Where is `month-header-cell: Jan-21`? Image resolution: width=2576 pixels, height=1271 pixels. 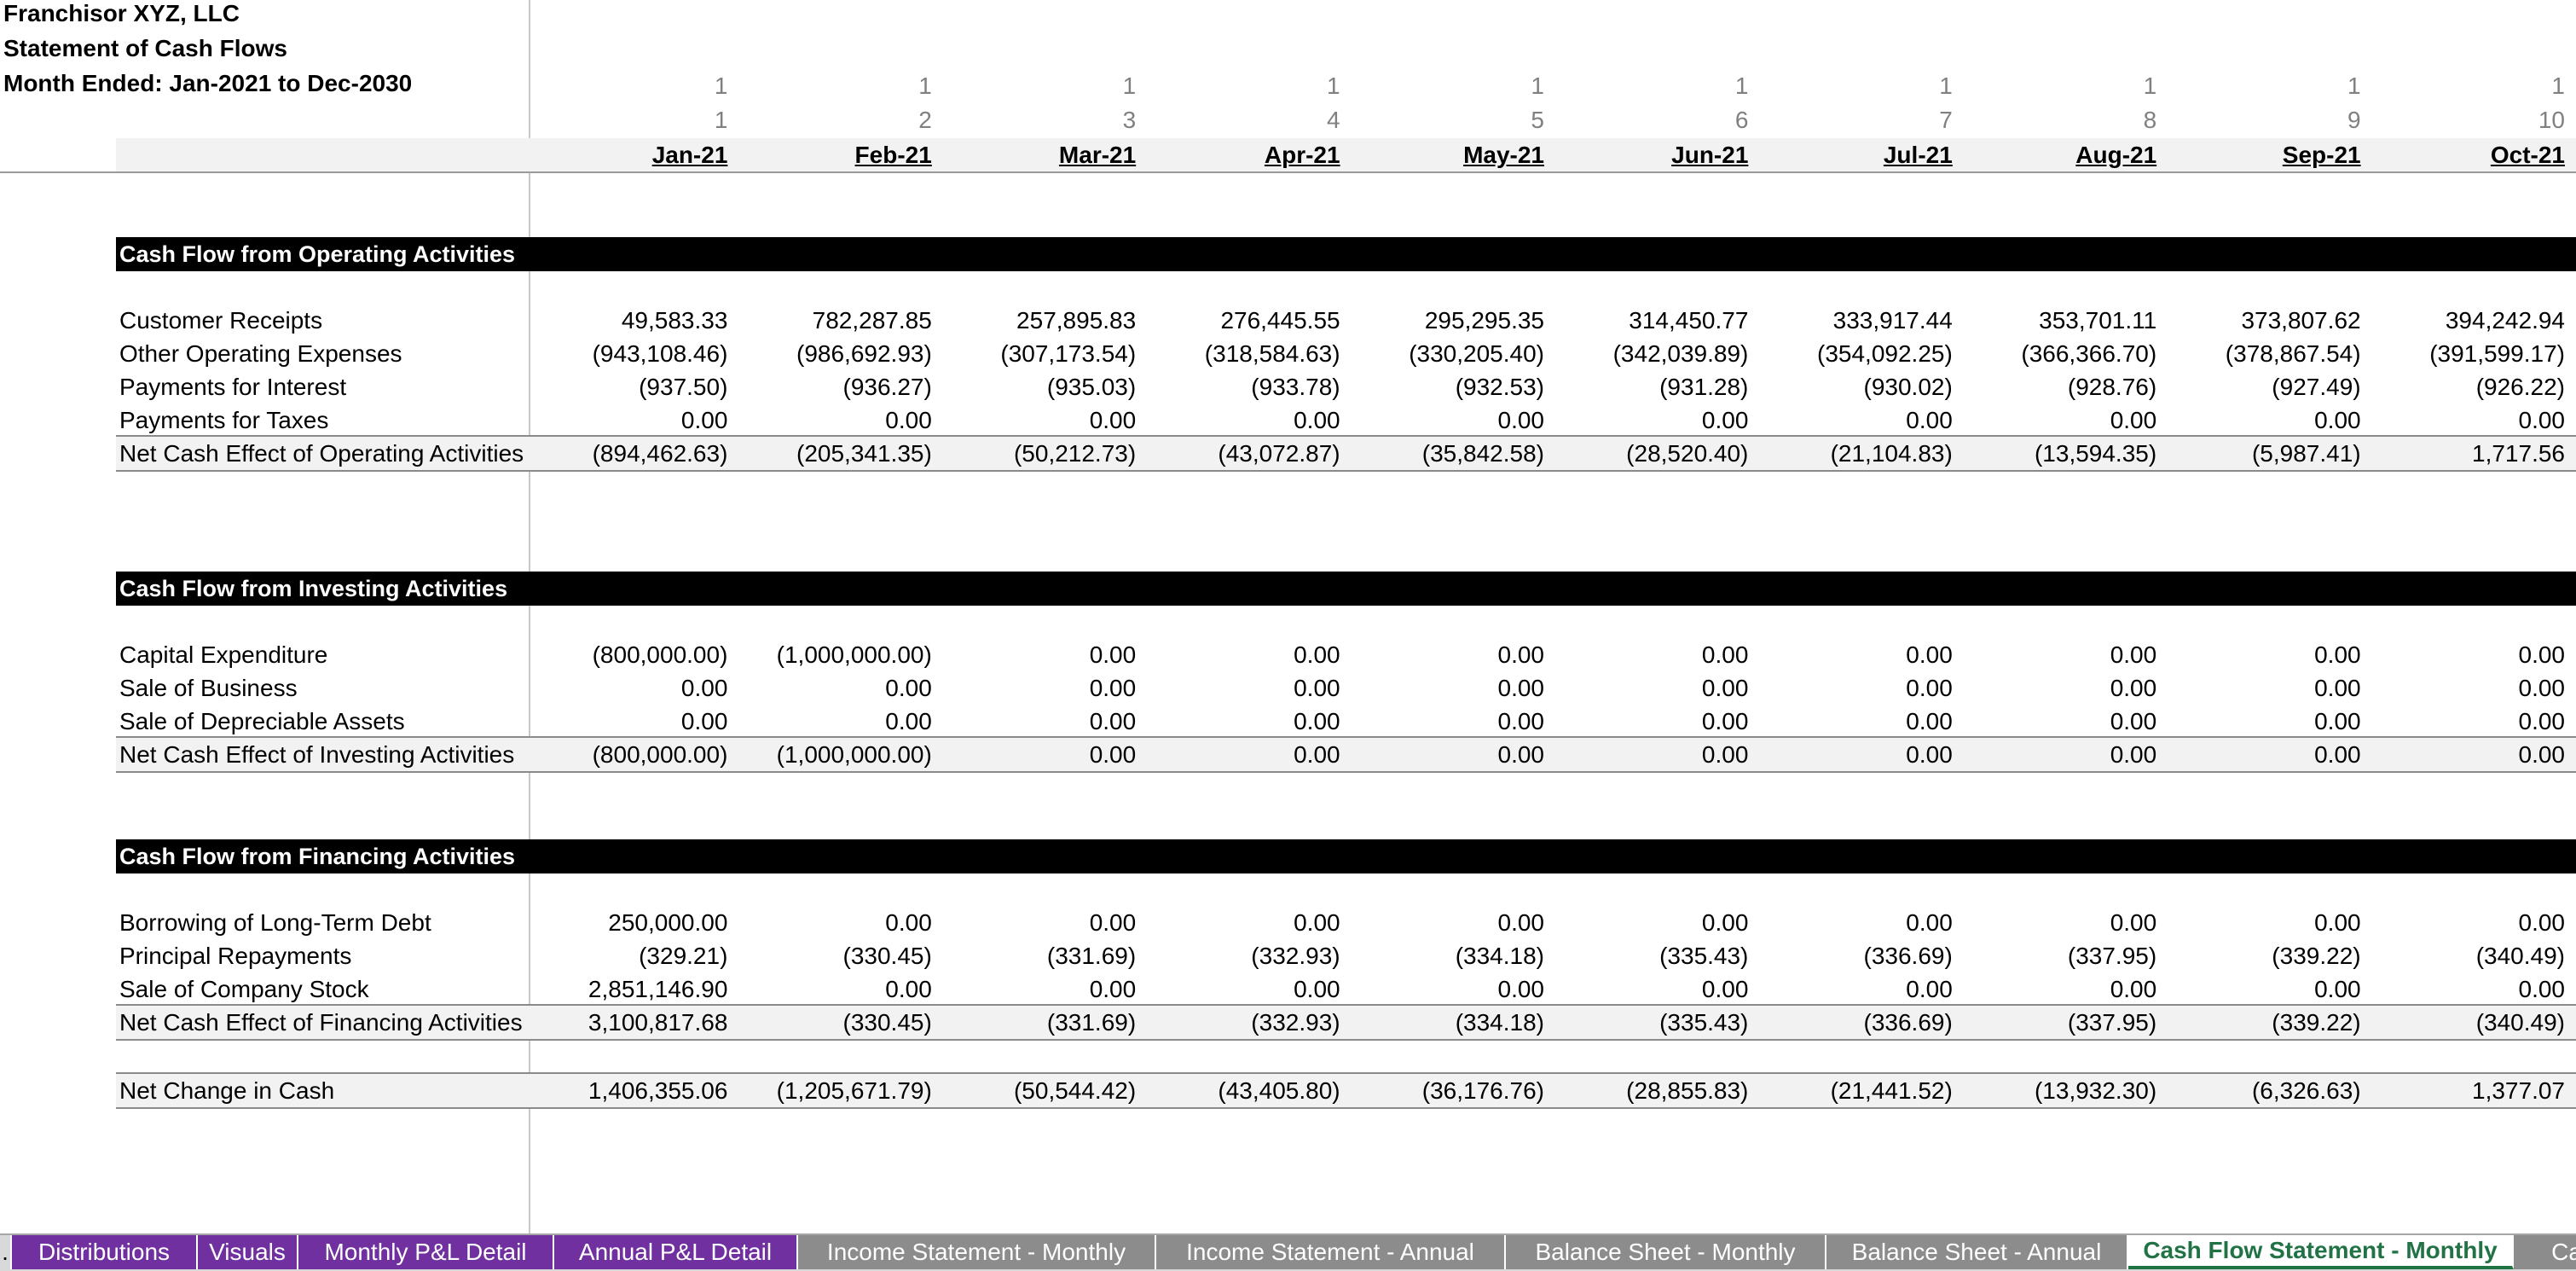
month-header-cell: Jan-21 is located at coordinates (627, 155).